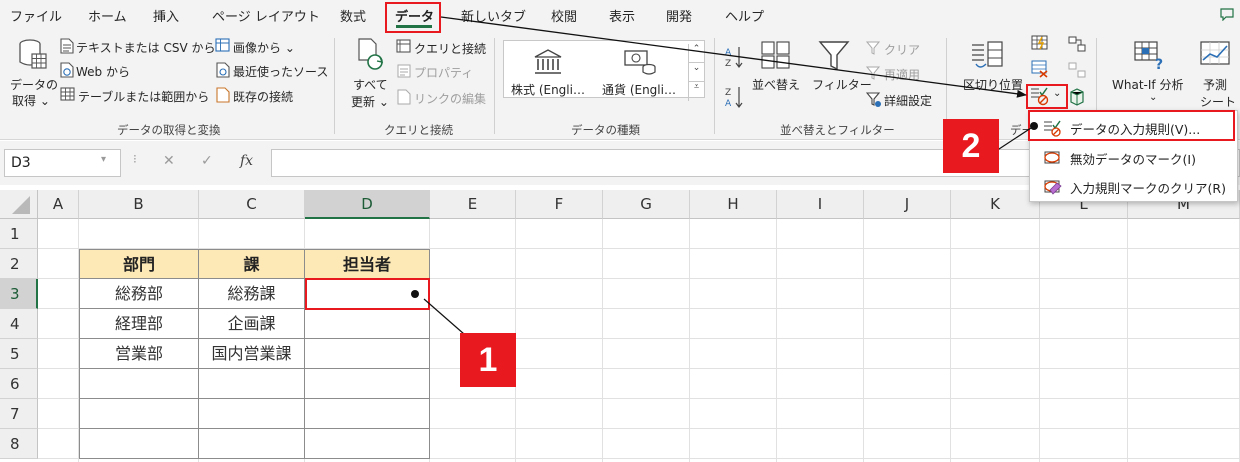 The image size is (1240, 462). What do you see at coordinates (367, 294) in the screenshot?
I see `selected-cell-d3-highlight` at bounding box center [367, 294].